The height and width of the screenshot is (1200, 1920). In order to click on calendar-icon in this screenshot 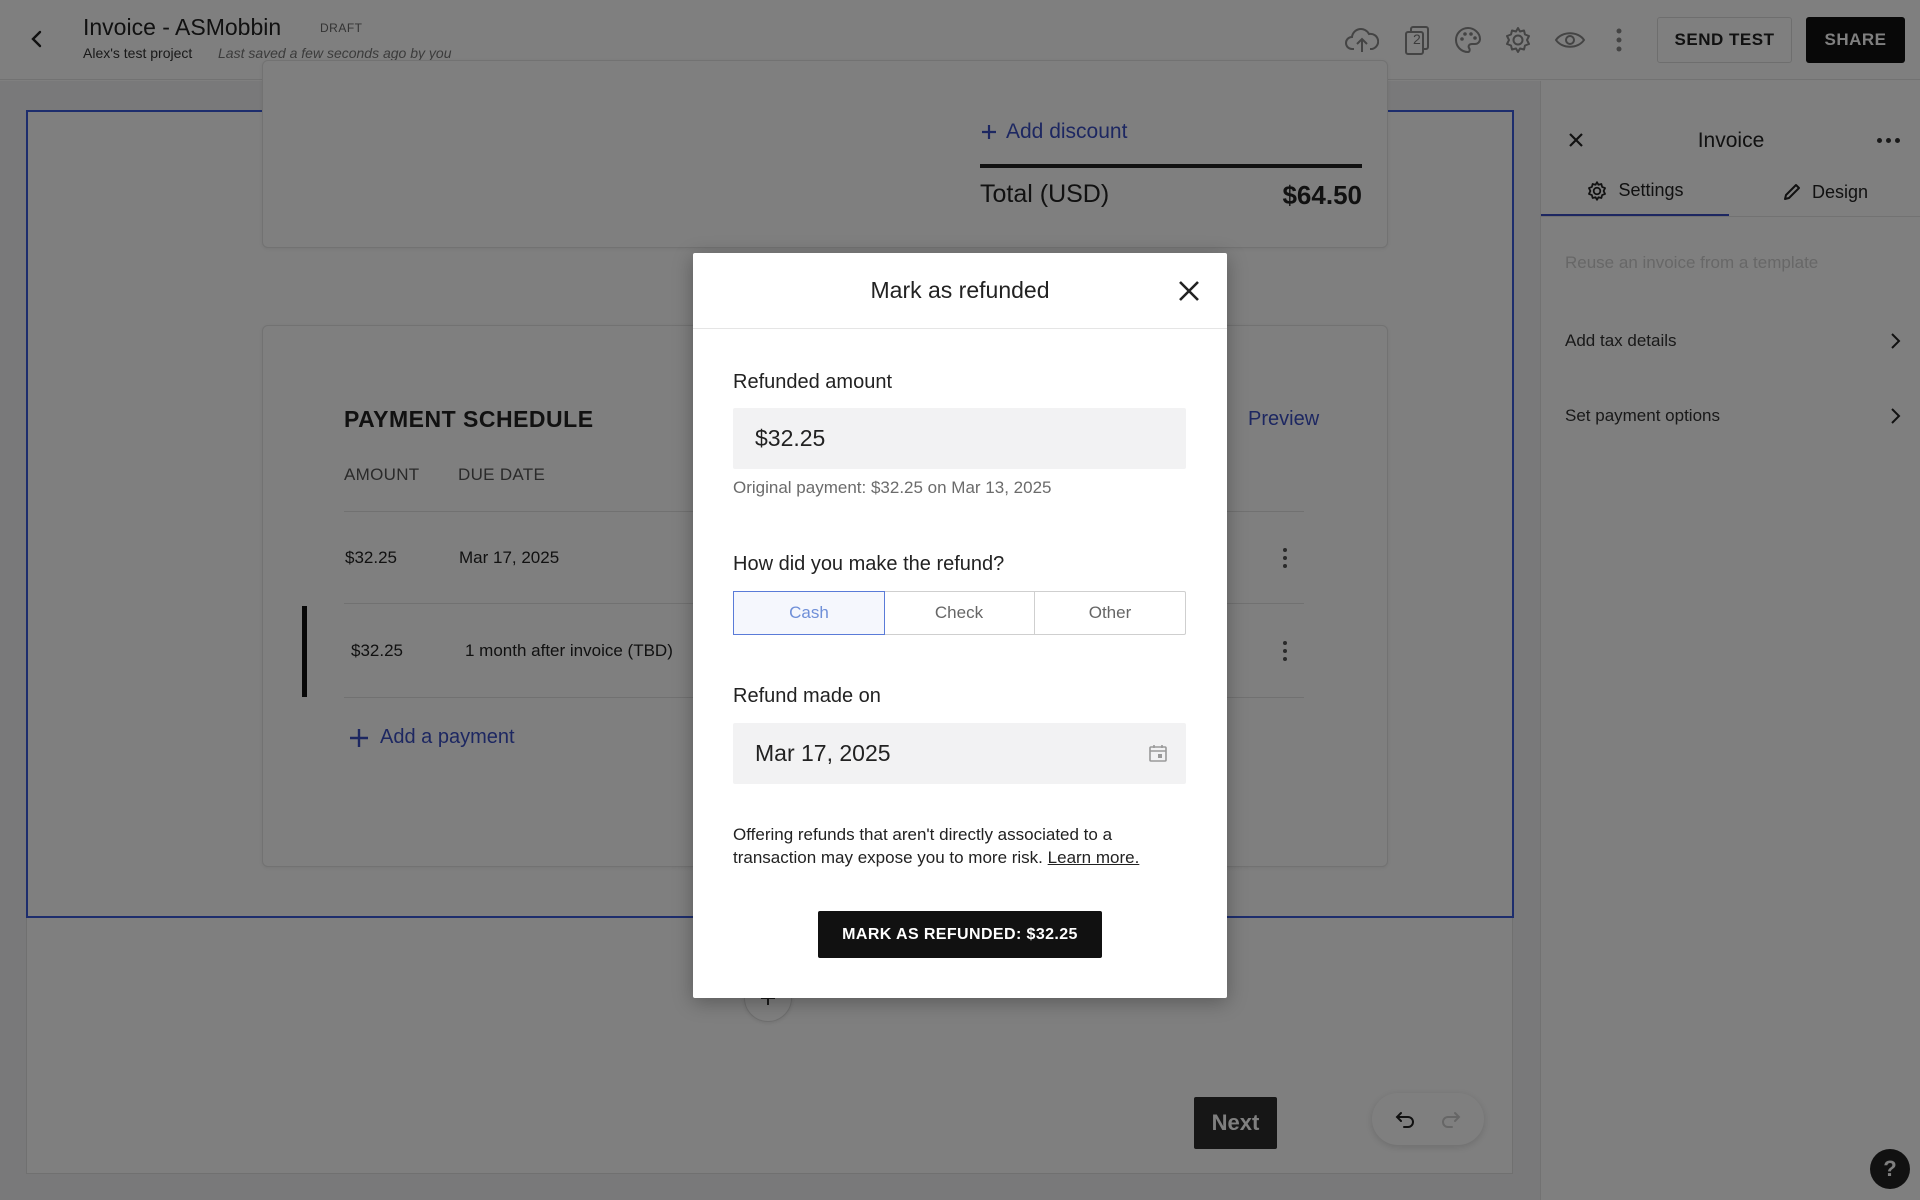, I will do `click(1158, 753)`.